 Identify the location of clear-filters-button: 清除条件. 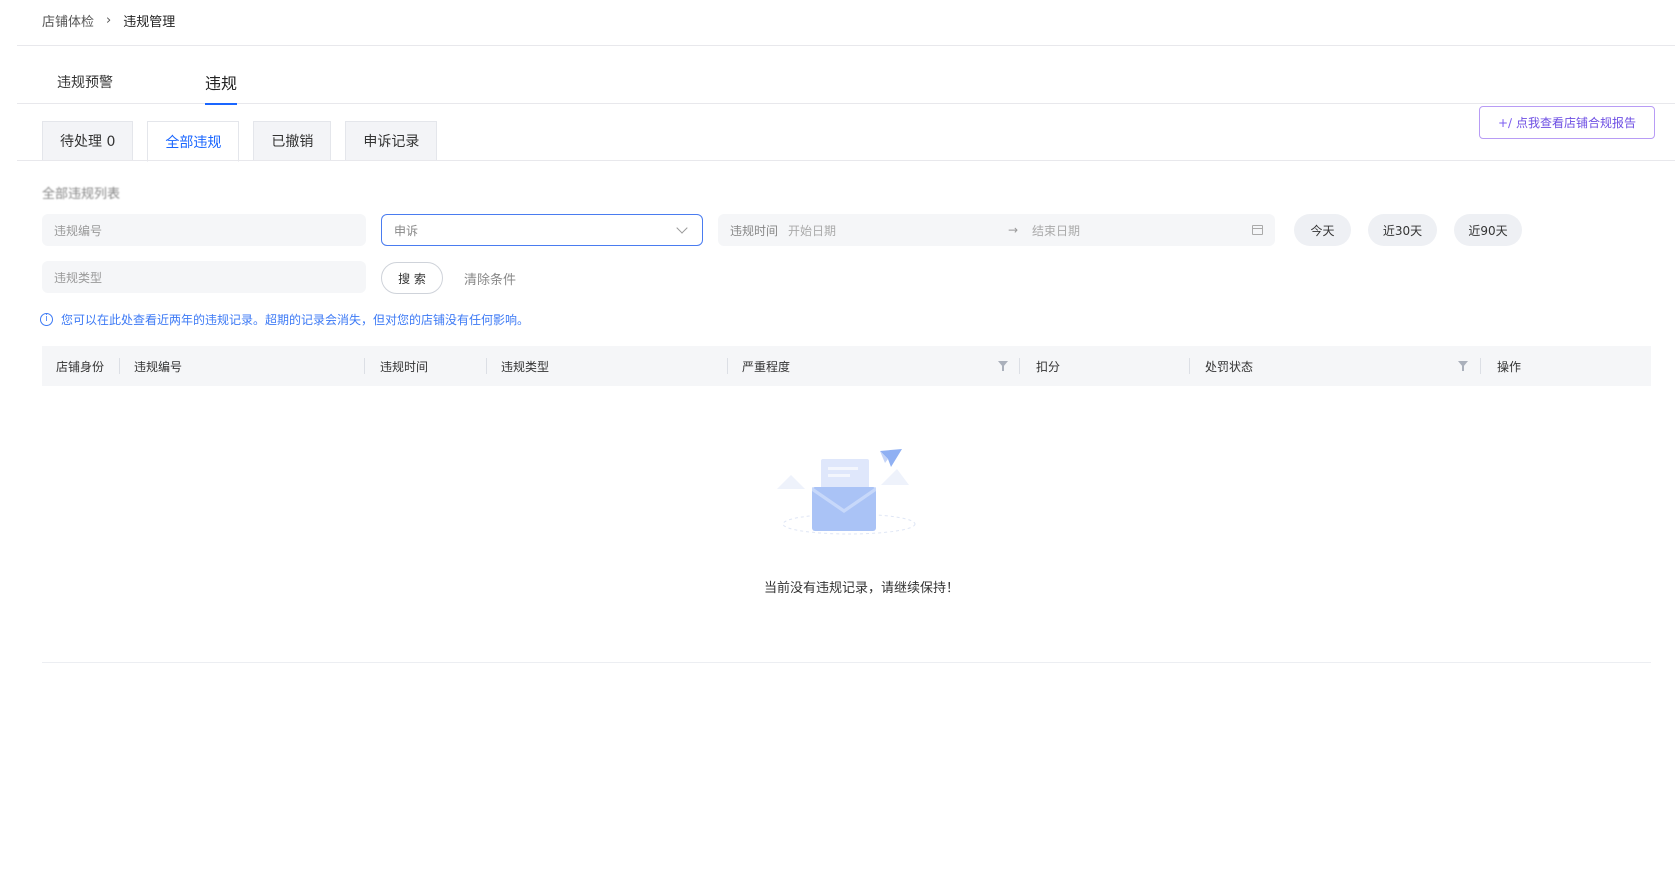
(490, 278).